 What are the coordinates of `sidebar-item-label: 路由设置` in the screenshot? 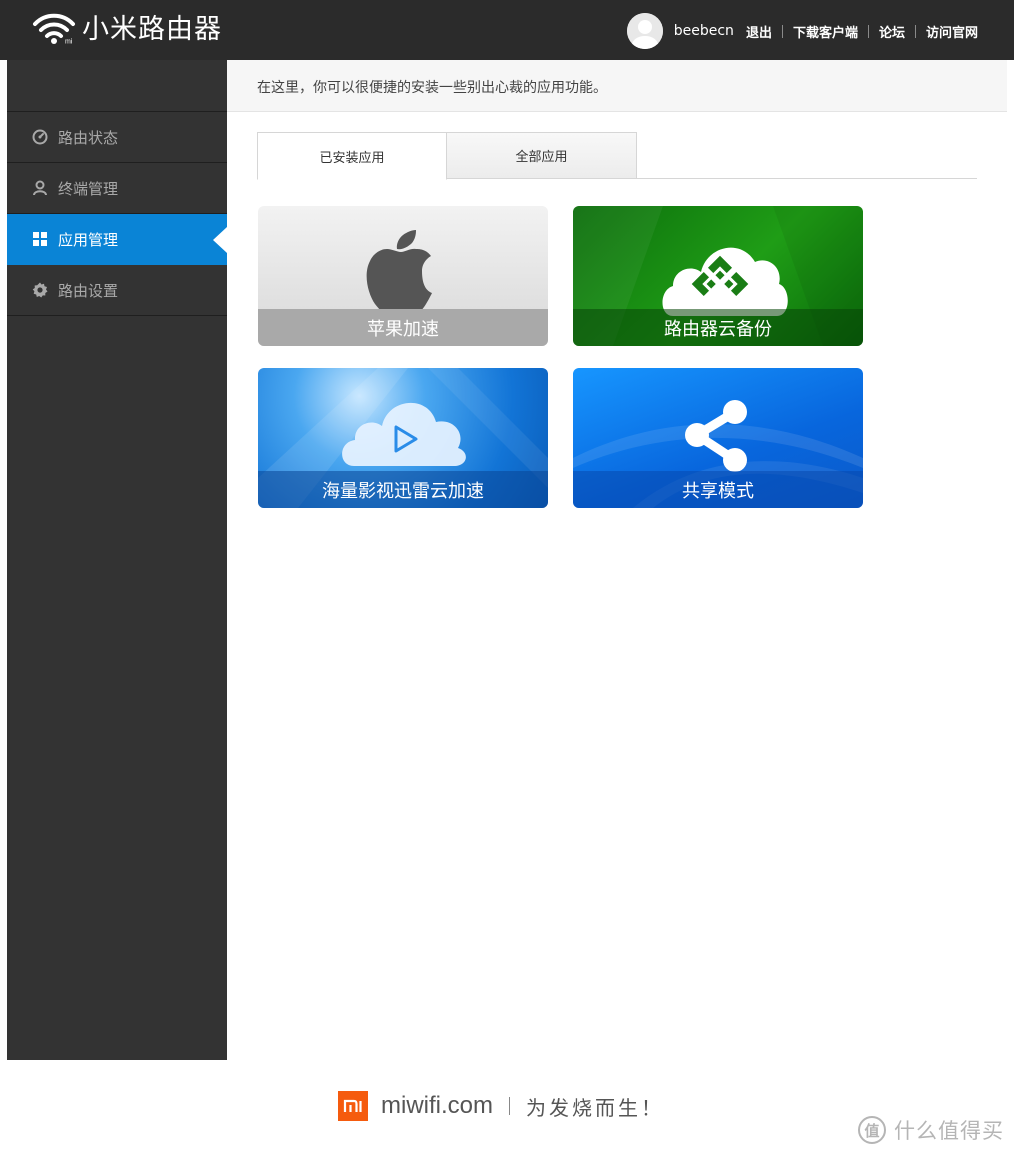 It's located at (88, 290).